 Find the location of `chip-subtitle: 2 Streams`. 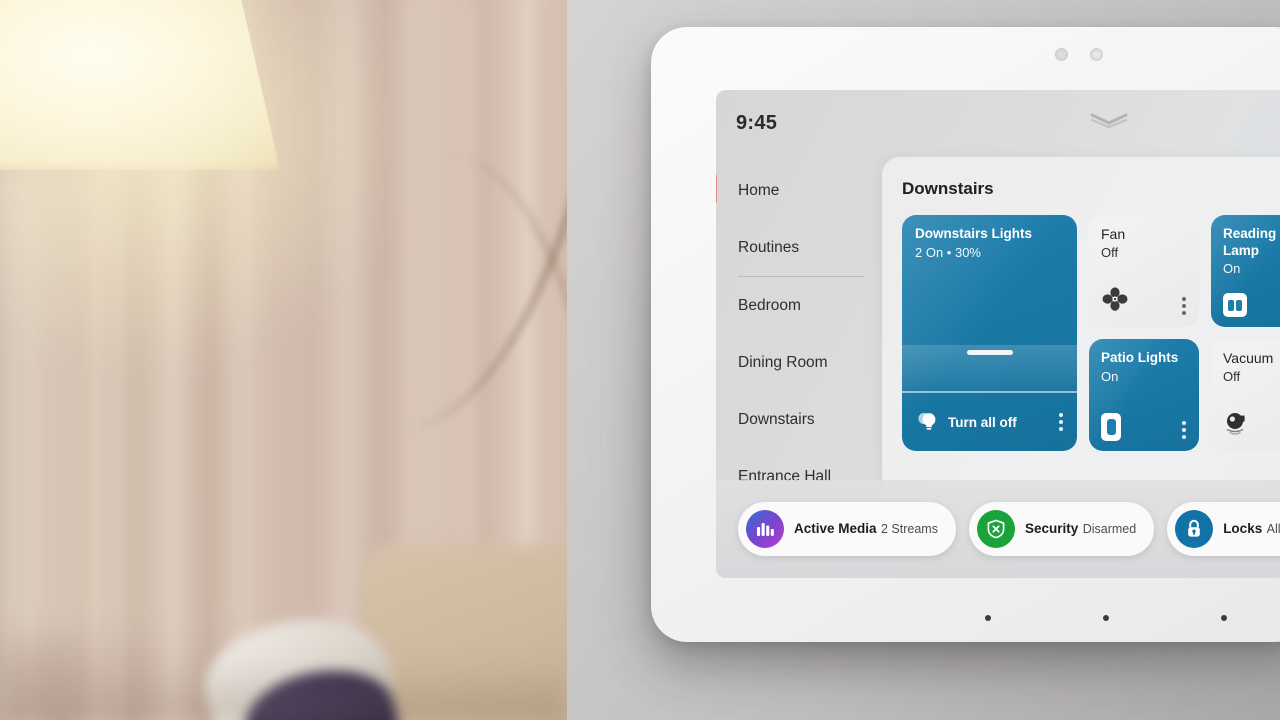

chip-subtitle: 2 Streams is located at coordinates (909, 529).